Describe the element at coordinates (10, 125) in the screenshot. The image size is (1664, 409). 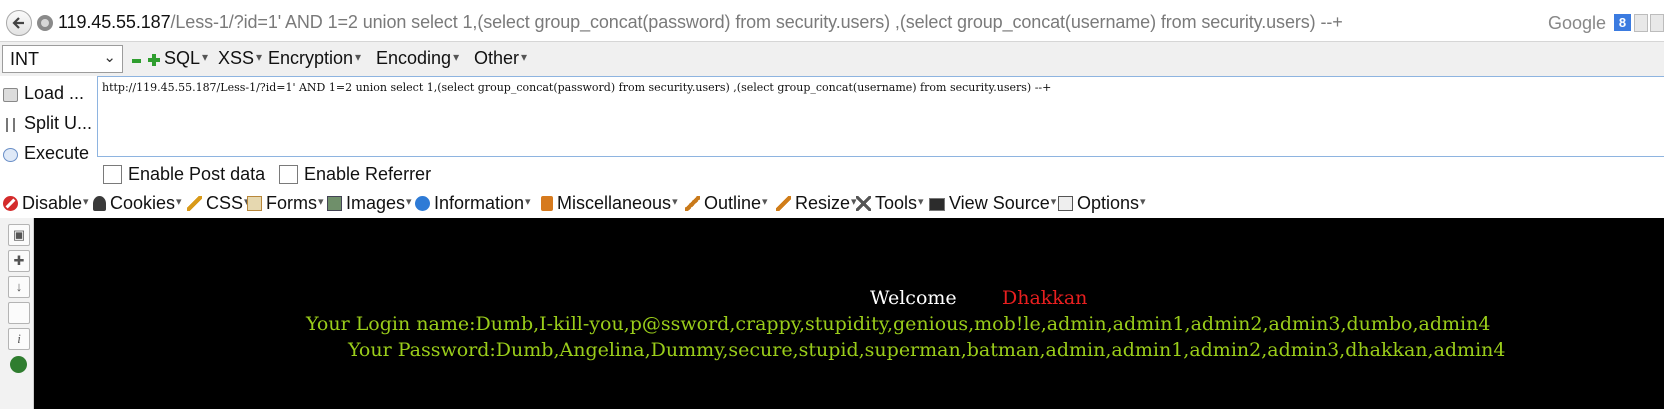
I see `split-url-icon` at that location.